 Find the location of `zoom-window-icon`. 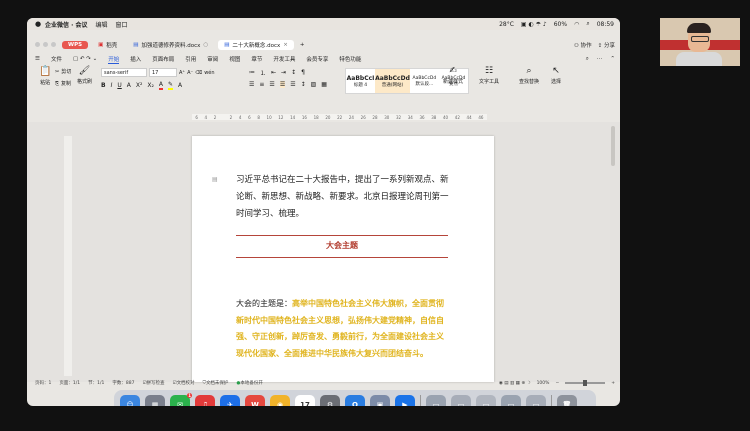

zoom-window-icon is located at coordinates (53, 44).